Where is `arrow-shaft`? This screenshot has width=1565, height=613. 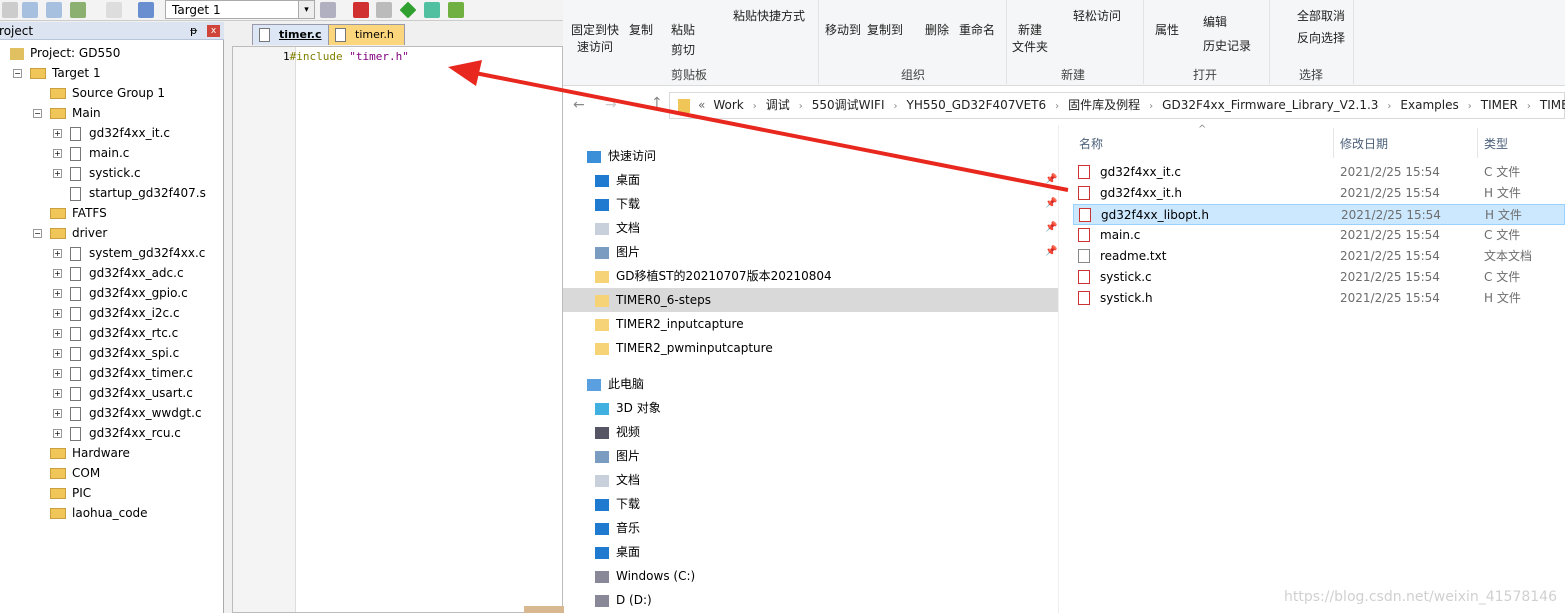
arrow-shaft is located at coordinates (769, 131).